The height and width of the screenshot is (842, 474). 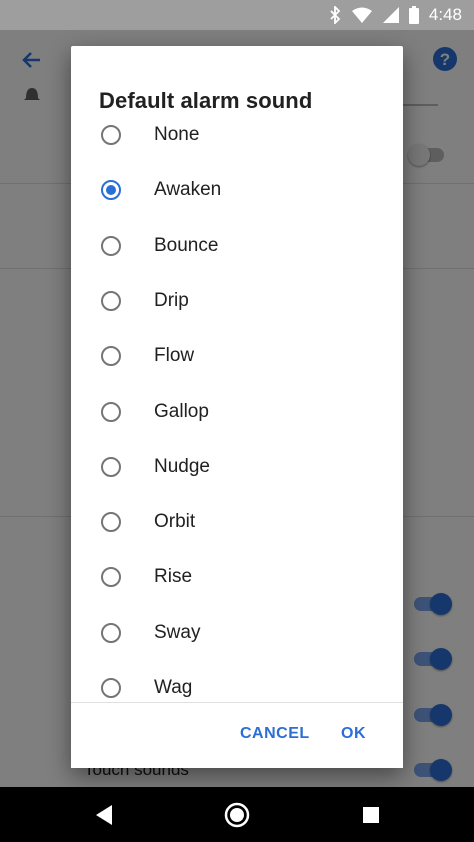 I want to click on option-label: Wag, so click(x=173, y=687).